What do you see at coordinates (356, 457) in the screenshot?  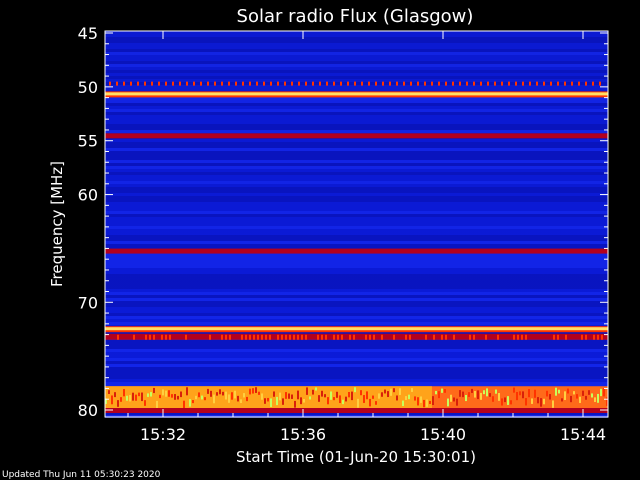 I see `x-axis-label: Start Time (01-Jun-20 15:30:01)` at bounding box center [356, 457].